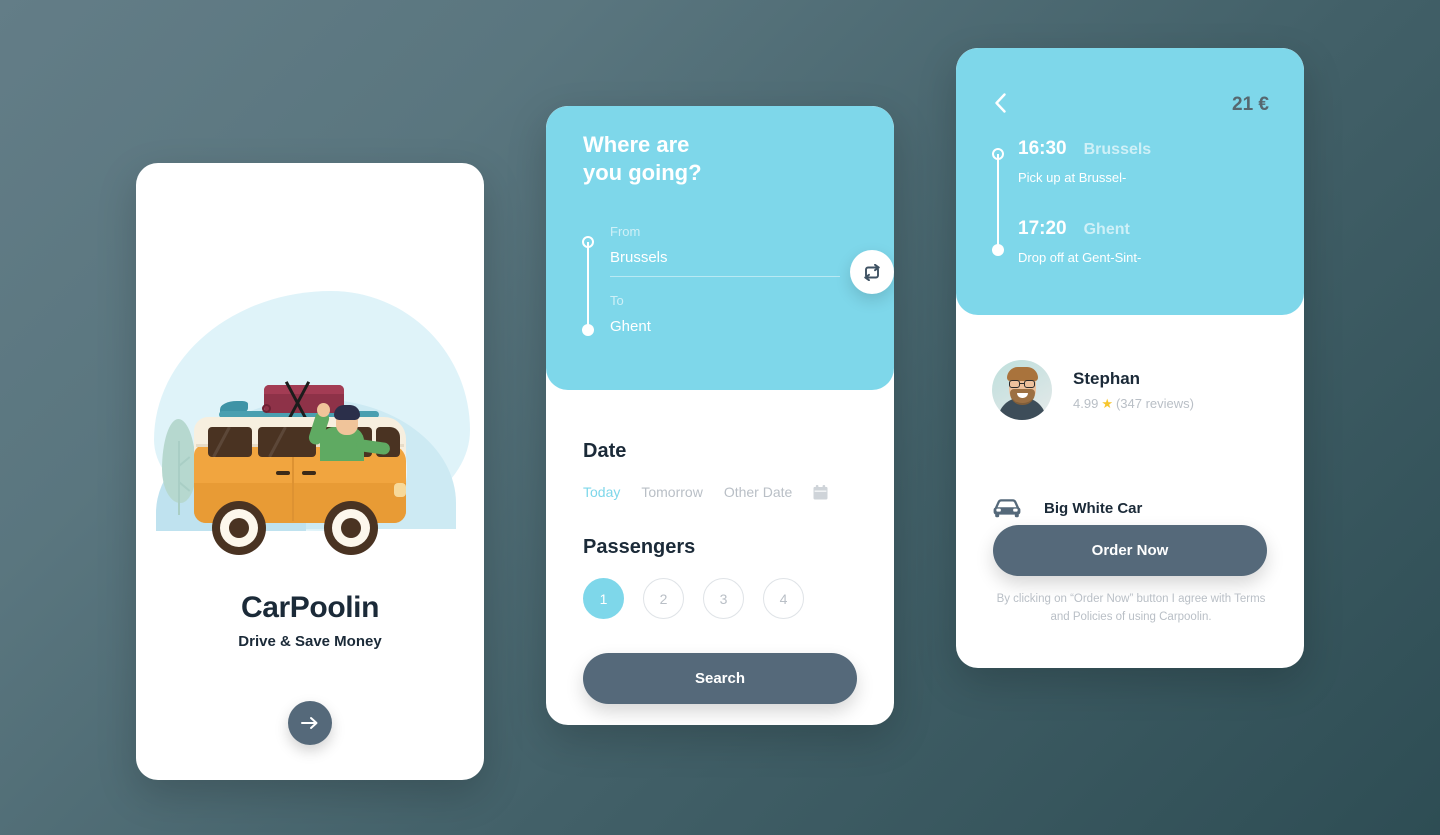 This screenshot has height=835, width=1440. What do you see at coordinates (1022, 390) in the screenshot?
I see `avatar` at bounding box center [1022, 390].